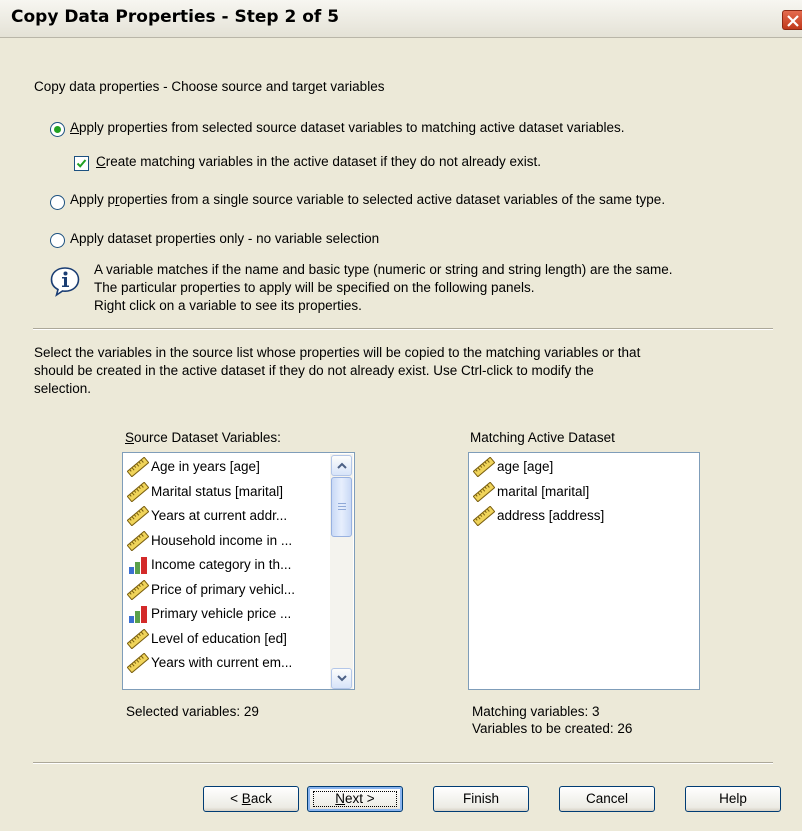 The image size is (802, 831). What do you see at coordinates (525, 466) in the screenshot?
I see `list-item-label: age [age]` at bounding box center [525, 466].